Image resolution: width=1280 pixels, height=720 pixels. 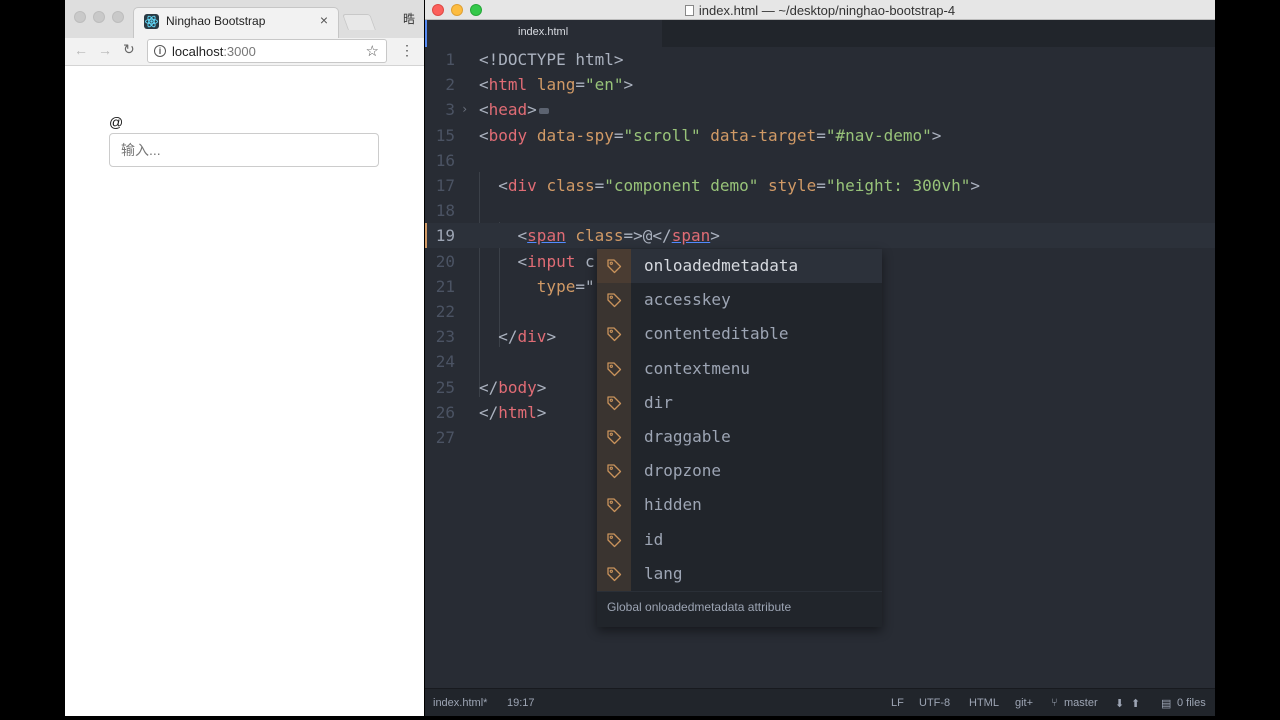 I want to click on code-line: 3 › <head>, so click(x=820, y=109).